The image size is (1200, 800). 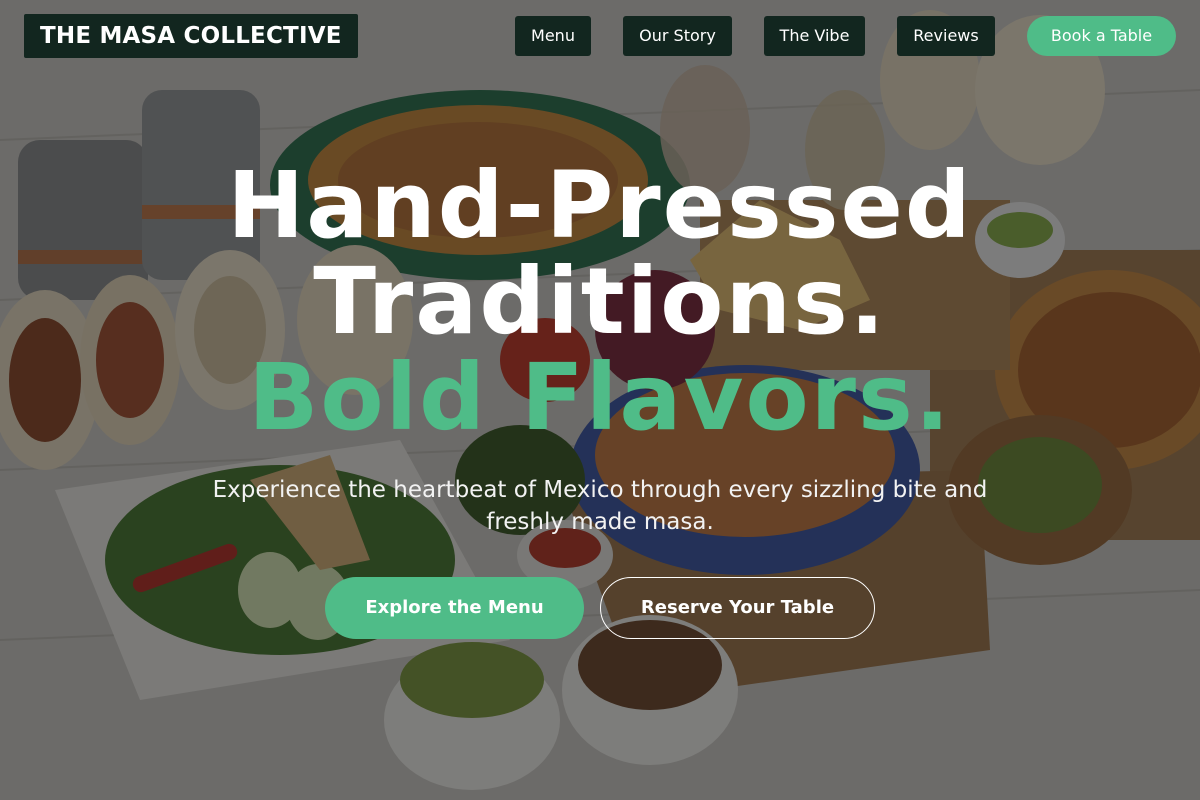 What do you see at coordinates (1101, 36) in the screenshot?
I see `book-a-table-button: Book a Table` at bounding box center [1101, 36].